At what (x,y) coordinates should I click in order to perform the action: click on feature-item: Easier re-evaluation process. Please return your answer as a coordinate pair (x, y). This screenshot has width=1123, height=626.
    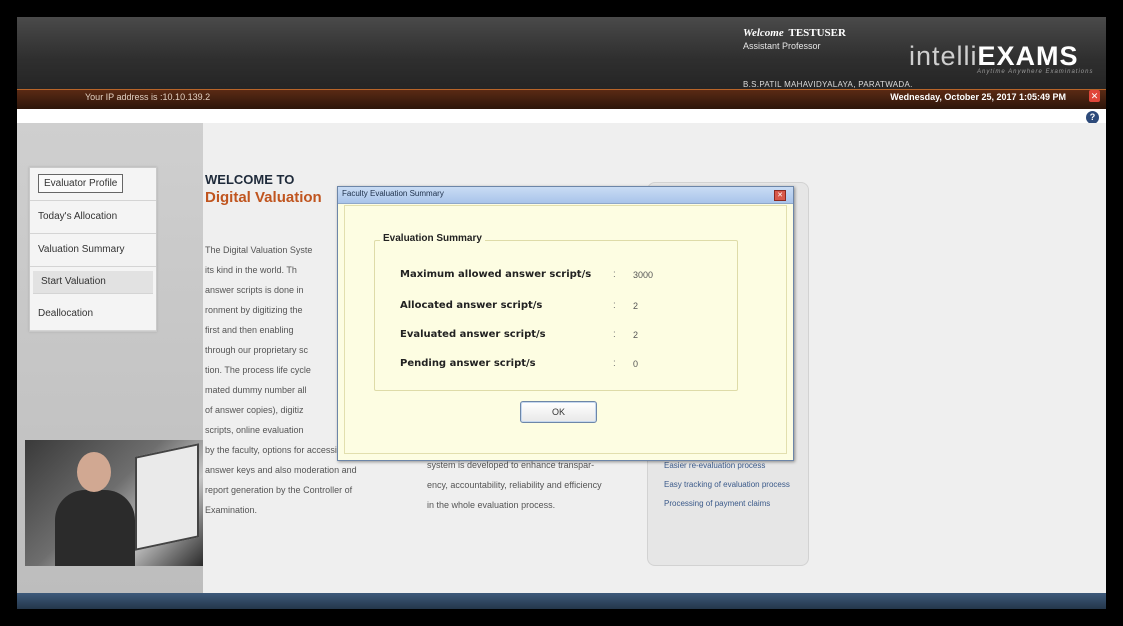
    Looking at the image, I should click on (715, 465).